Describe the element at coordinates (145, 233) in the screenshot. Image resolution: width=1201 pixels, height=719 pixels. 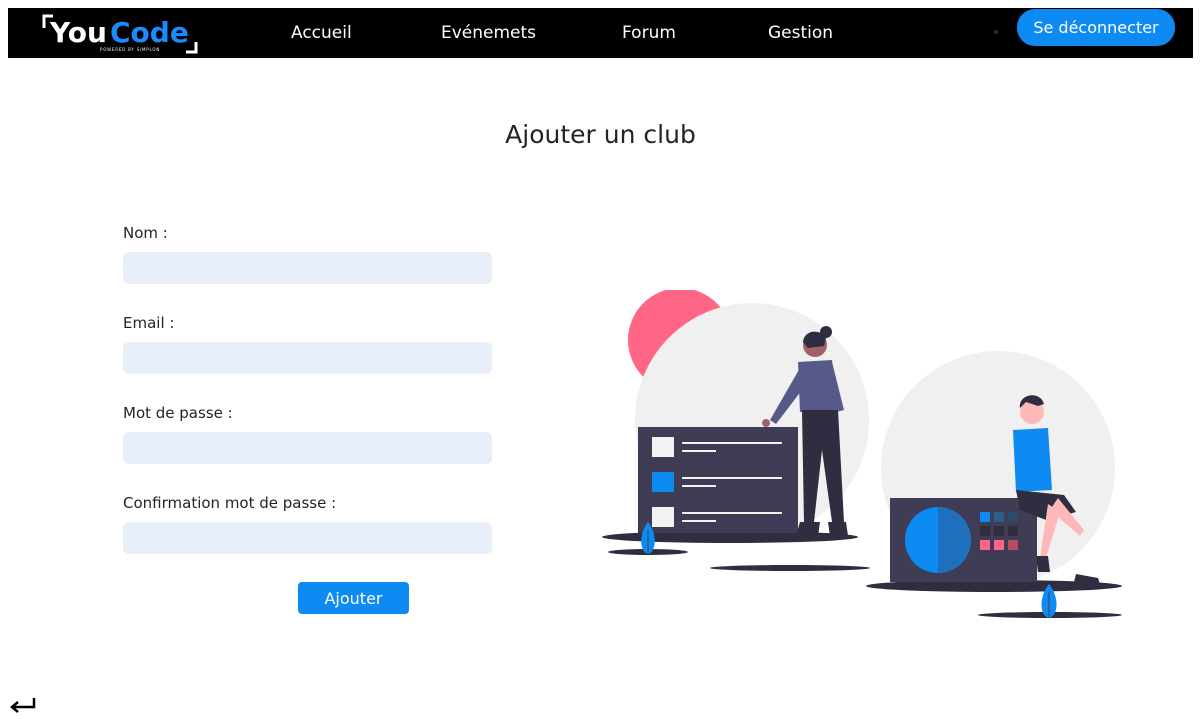
I see `name-label: Nom :` at that location.